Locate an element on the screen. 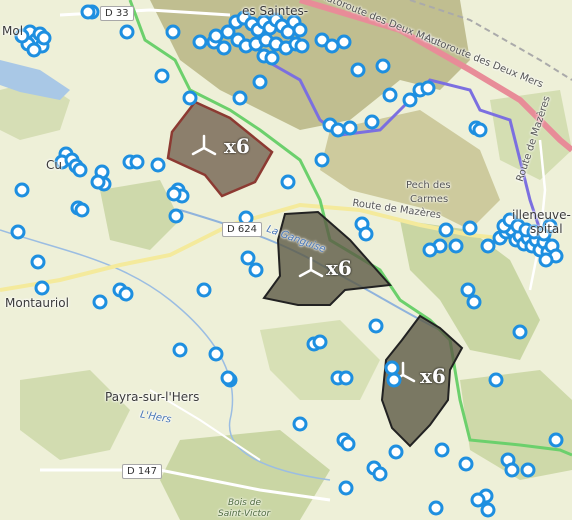  road-shield-d33: D 33 is located at coordinates (117, 13).